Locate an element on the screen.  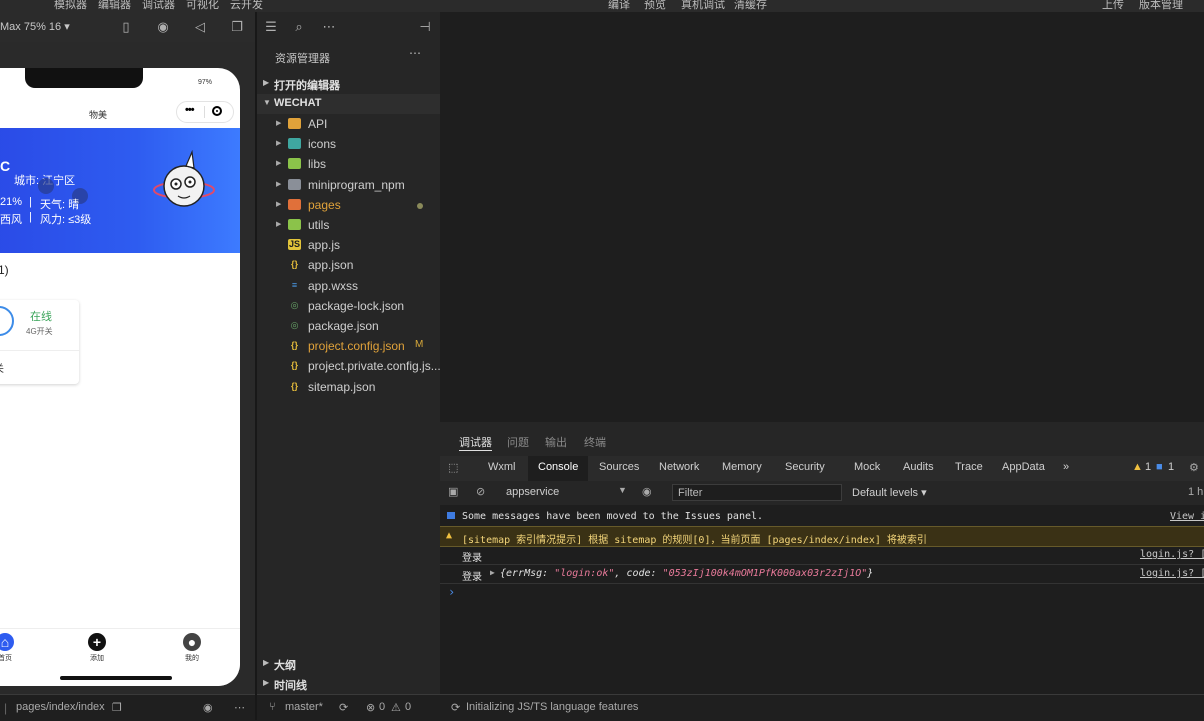
folder-icon is located at coordinates (294, 184).